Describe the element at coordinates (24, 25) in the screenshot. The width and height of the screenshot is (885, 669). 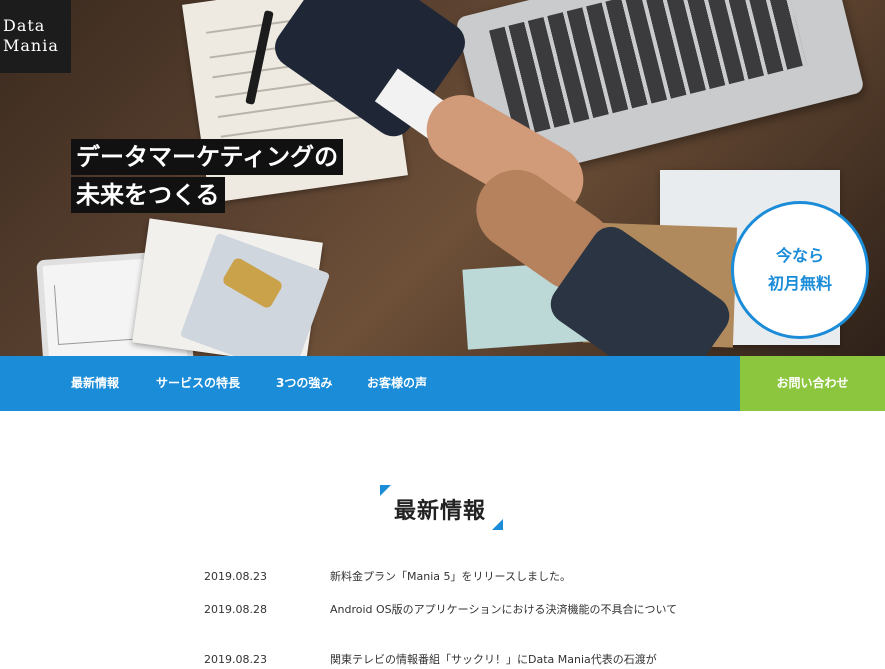
I see `logo-line1: Data` at that location.